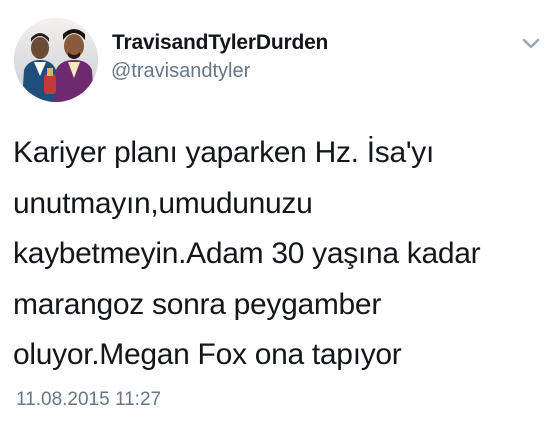 The image size is (558, 433). I want to click on avatar, so click(56, 60).